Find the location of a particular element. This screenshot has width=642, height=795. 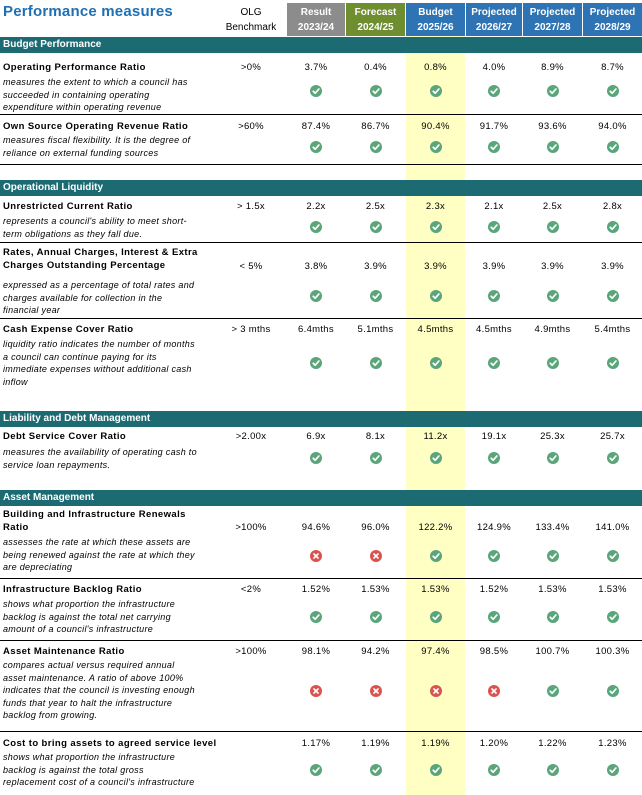

metric-value: 91.7% is located at coordinates (494, 126).